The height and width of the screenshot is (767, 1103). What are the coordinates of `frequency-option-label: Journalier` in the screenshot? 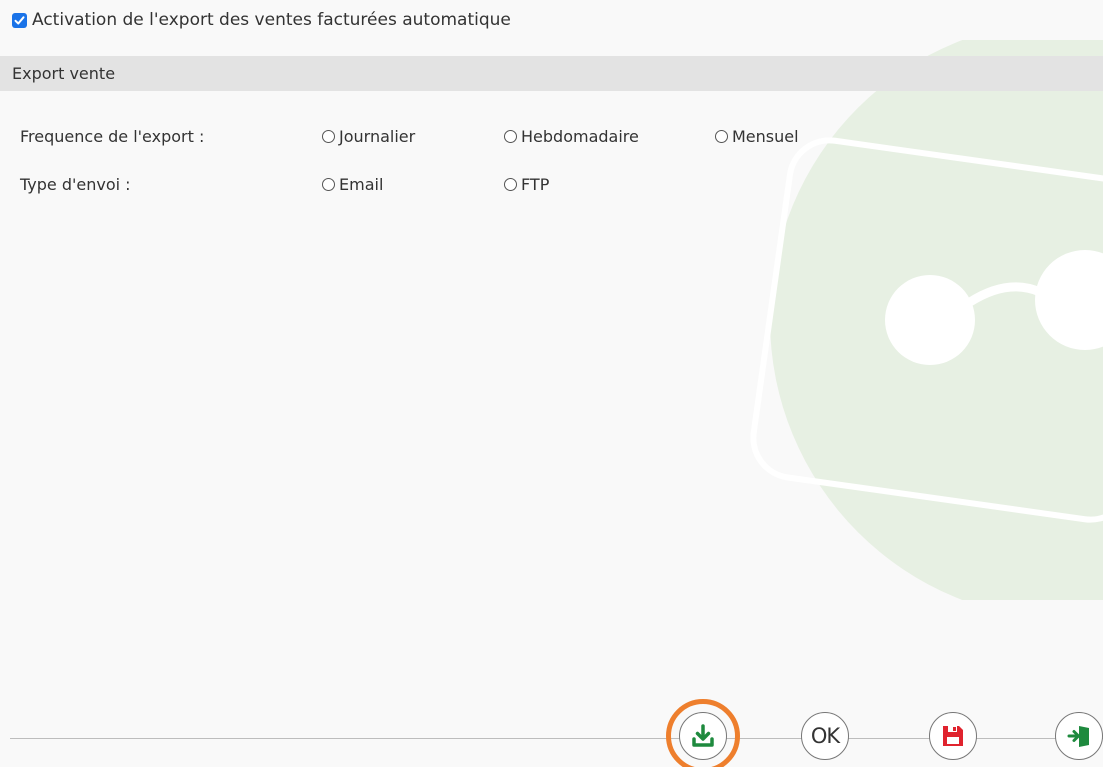 It's located at (377, 136).